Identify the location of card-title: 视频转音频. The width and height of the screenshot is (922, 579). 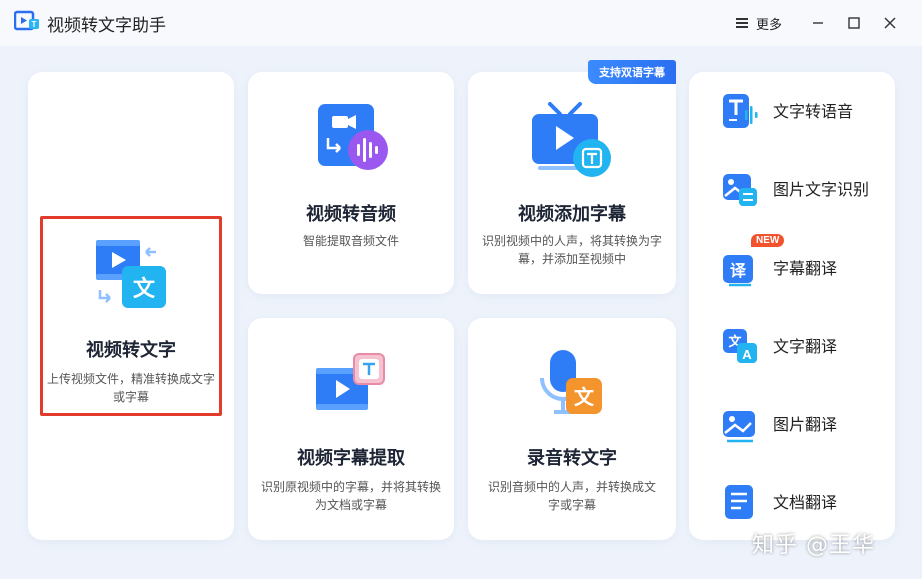
(351, 214).